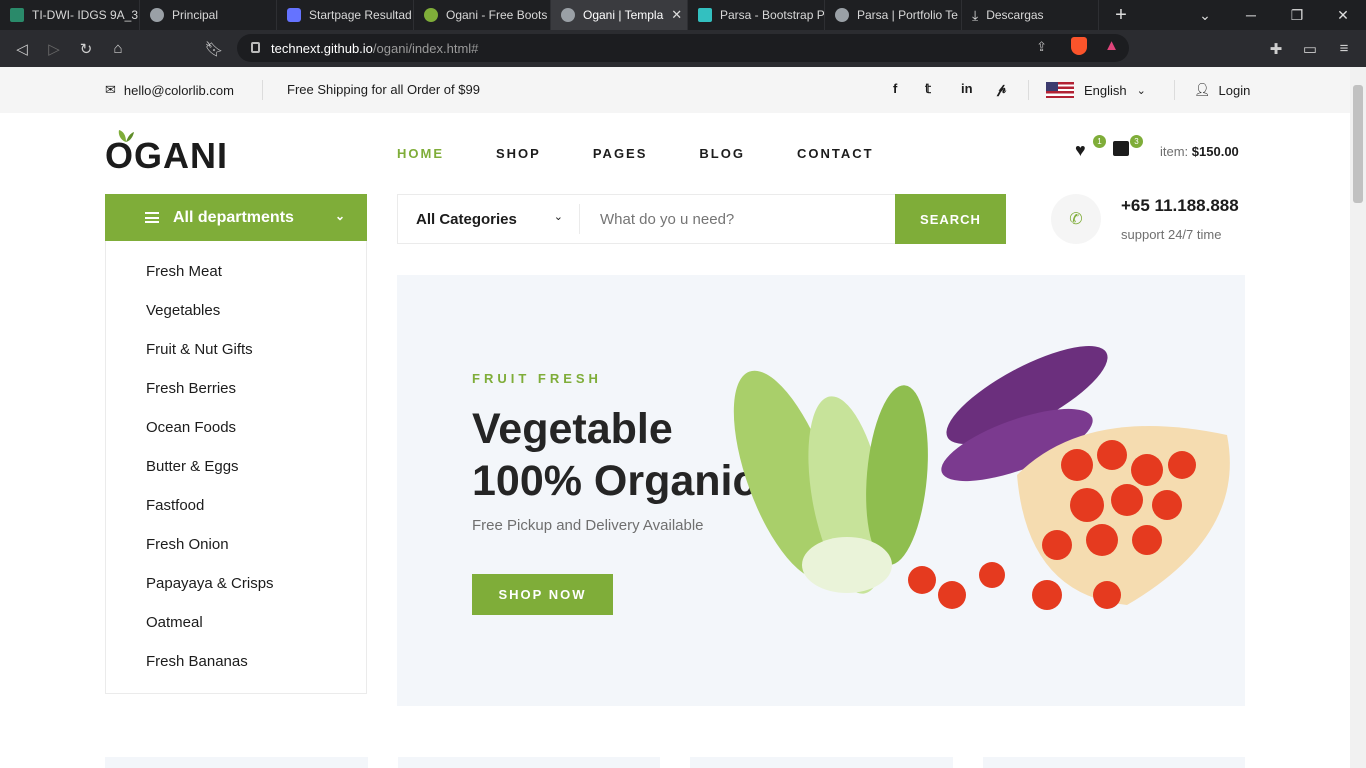 This screenshot has width=1366, height=768. I want to click on department-item: Papayaya & Crisps, so click(236, 583).